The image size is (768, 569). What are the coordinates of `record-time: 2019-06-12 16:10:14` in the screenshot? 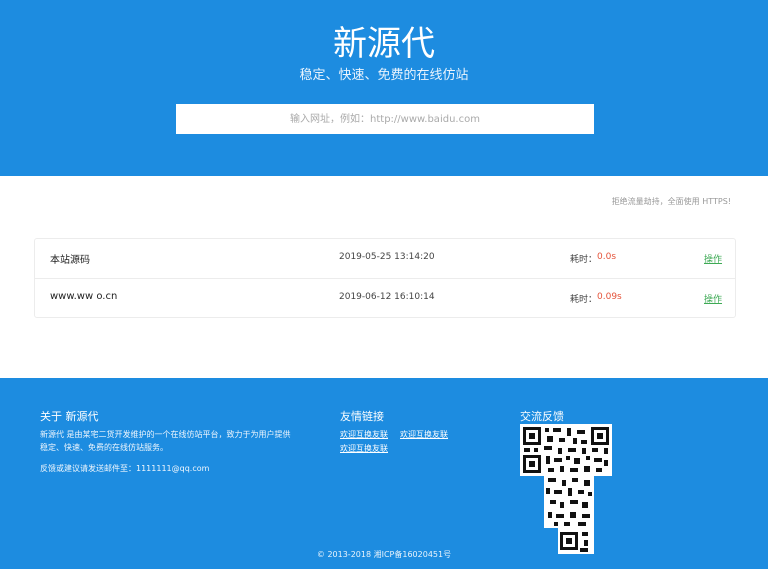 It's located at (387, 297).